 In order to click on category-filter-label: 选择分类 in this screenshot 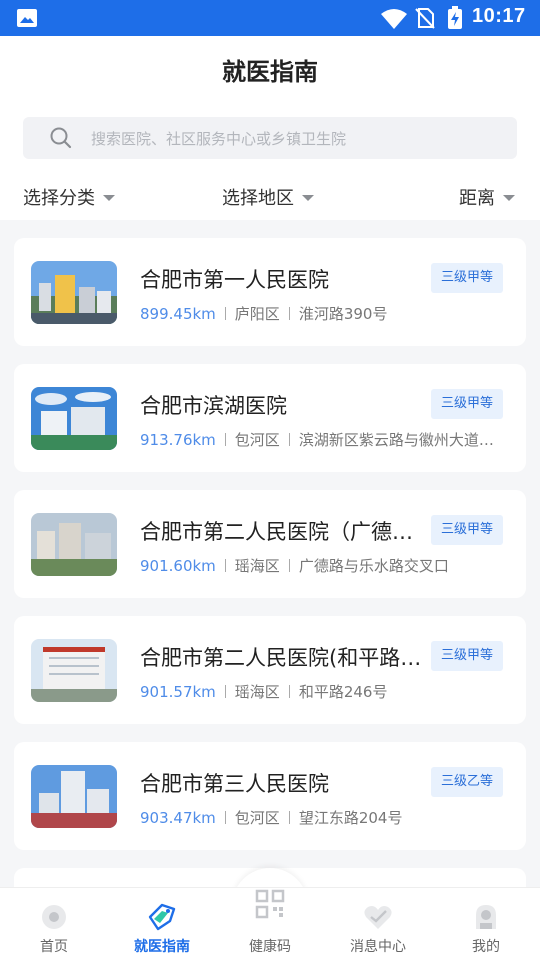, I will do `click(59, 198)`.